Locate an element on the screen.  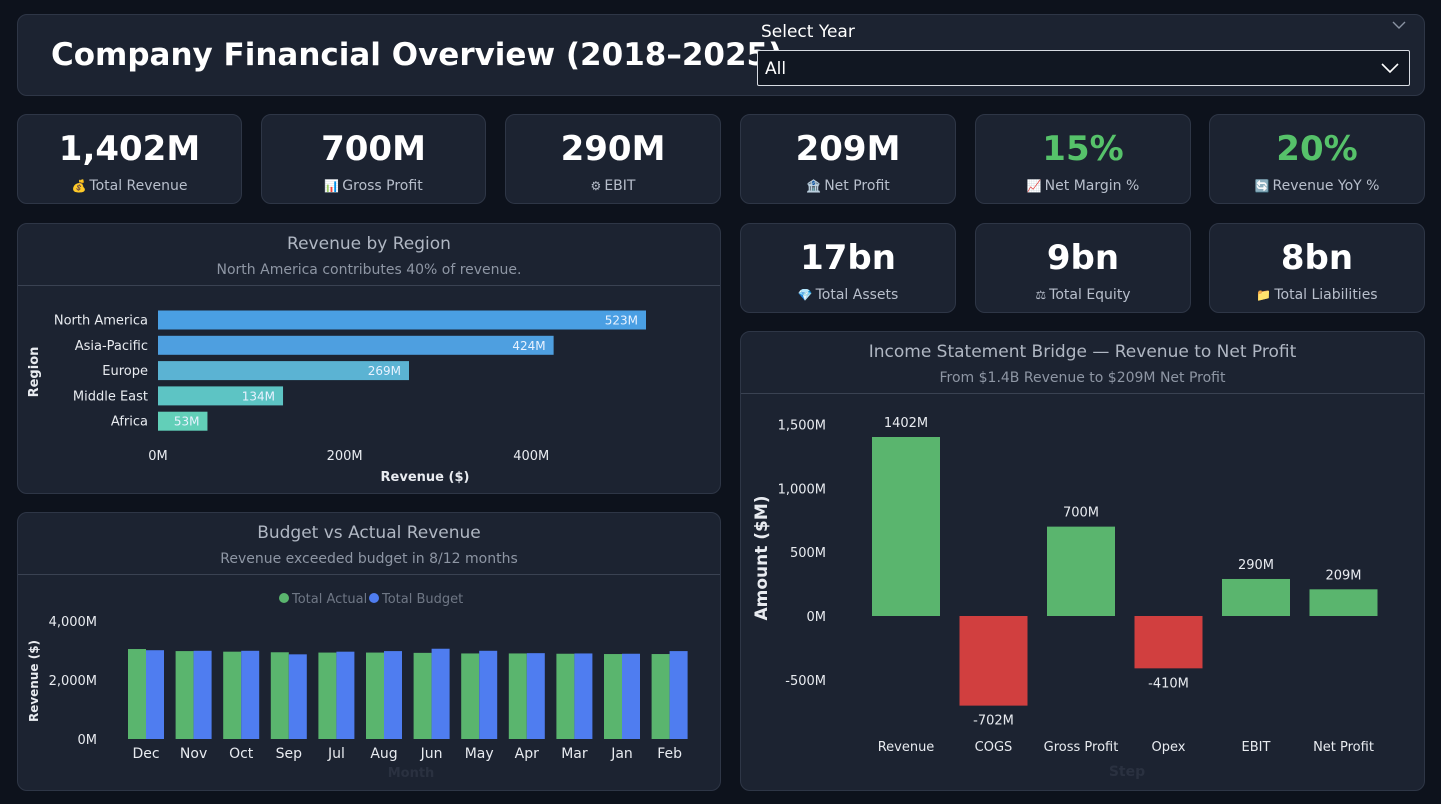
kpi-ebit: 290M ⚙ EBIT is located at coordinates (613, 159).